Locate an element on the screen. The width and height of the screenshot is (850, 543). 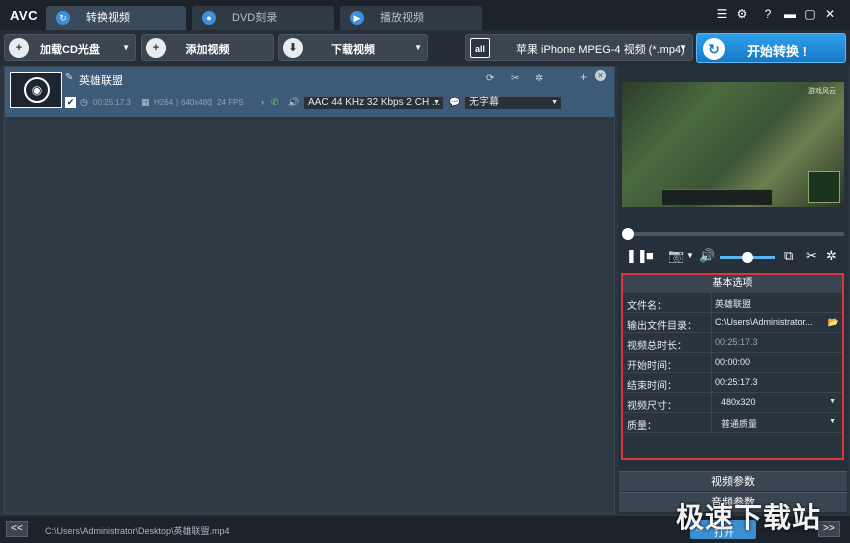
title-bar: AVC ↻ 转换视频 ● DVD刻录 ▶ 播放视频 ☰ ⚙ ? ▬ ▢ ✕ is located at coordinates (425, 15).